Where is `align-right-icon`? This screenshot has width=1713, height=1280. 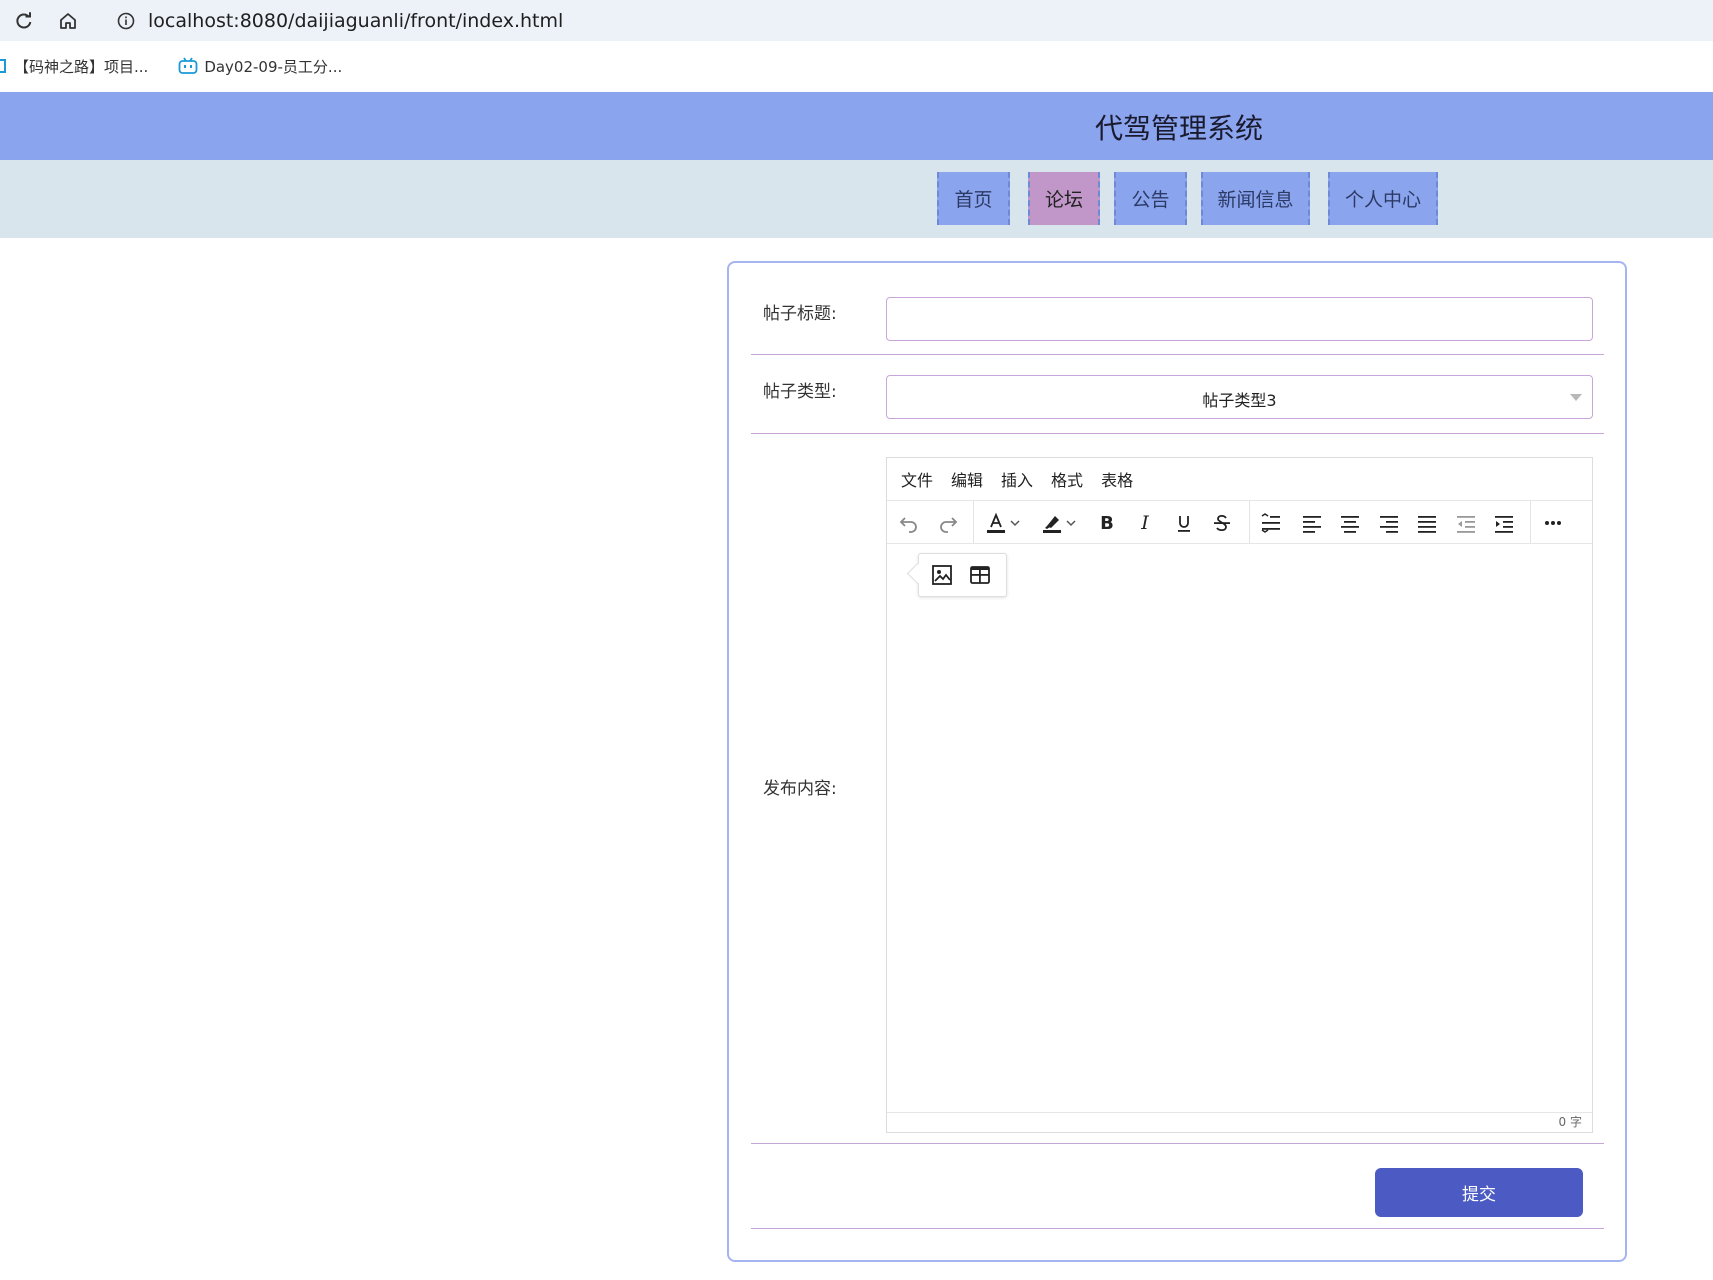 align-right-icon is located at coordinates (1389, 523).